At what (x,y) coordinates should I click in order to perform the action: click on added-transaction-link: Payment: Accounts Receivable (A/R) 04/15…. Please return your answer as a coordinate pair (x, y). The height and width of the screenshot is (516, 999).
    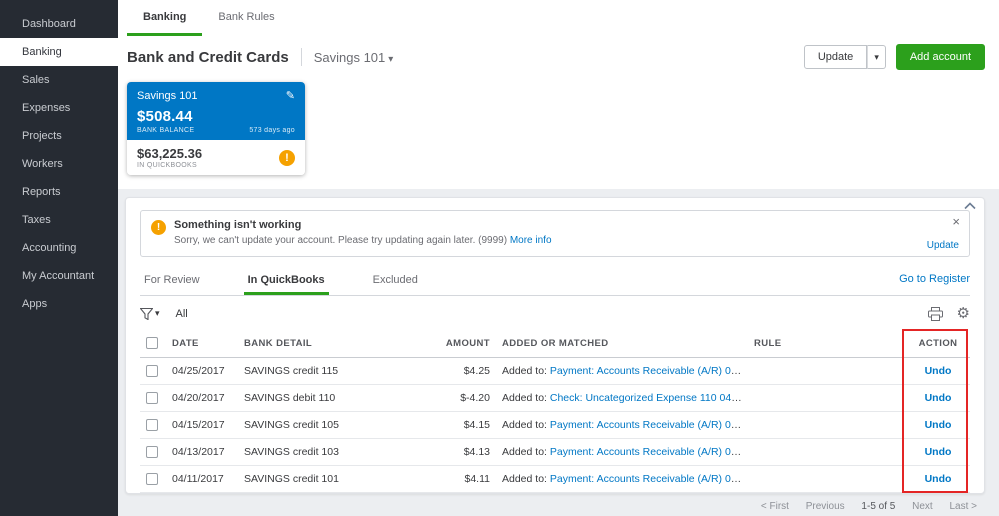
    Looking at the image, I should click on (649, 425).